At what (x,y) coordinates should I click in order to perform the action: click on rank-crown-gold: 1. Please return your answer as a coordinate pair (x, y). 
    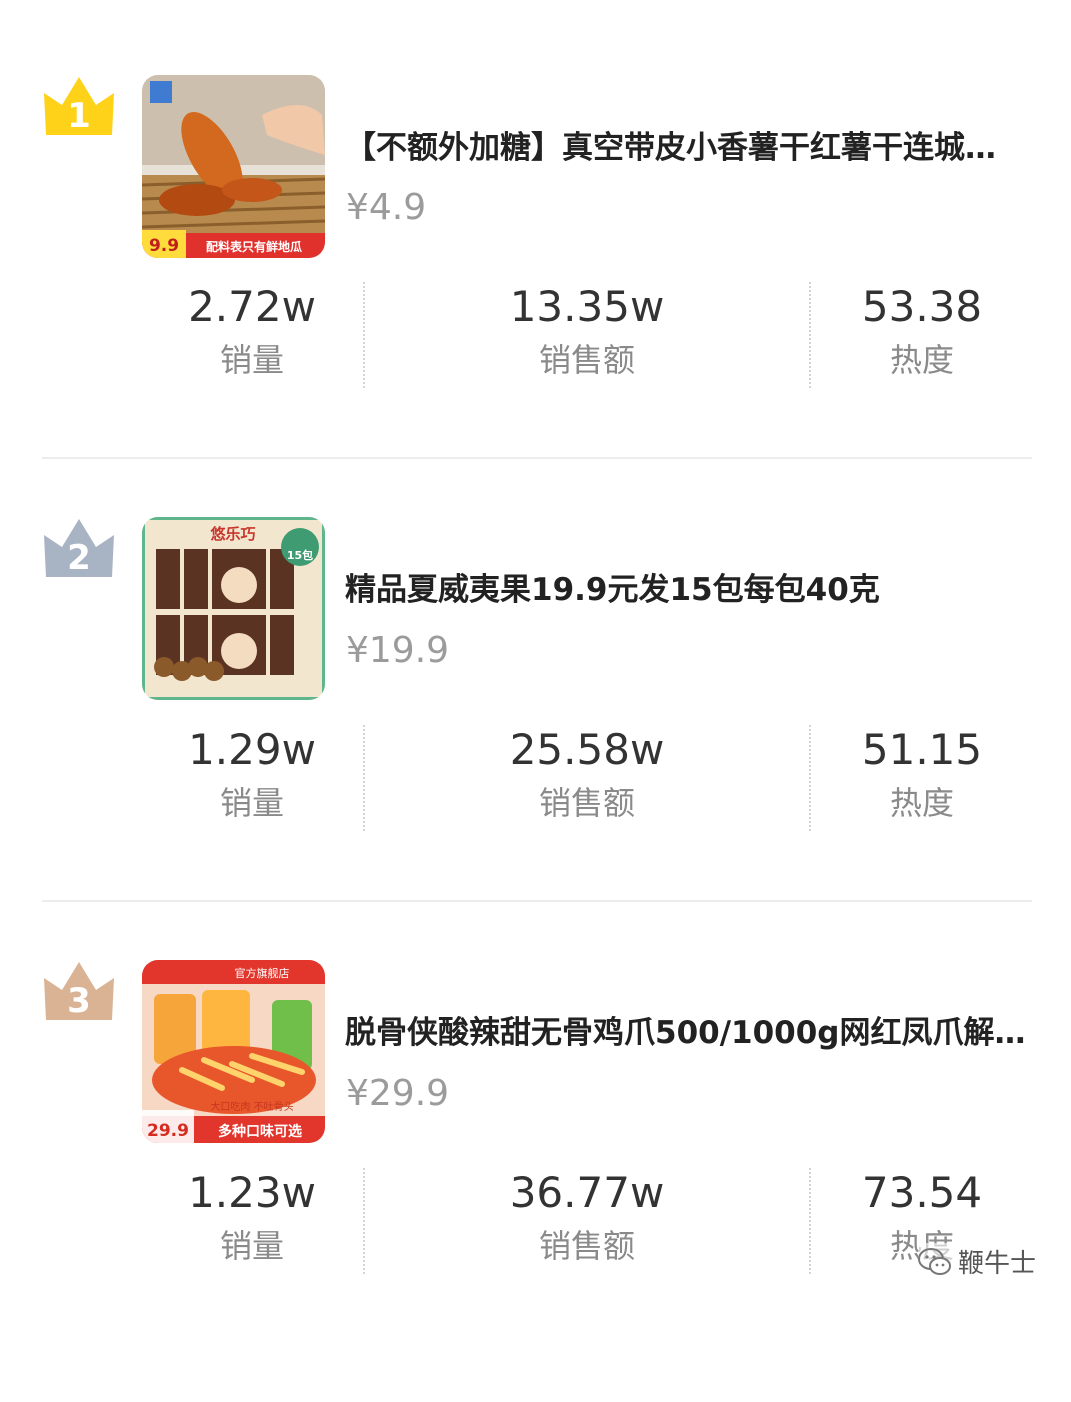
    Looking at the image, I should click on (79, 107).